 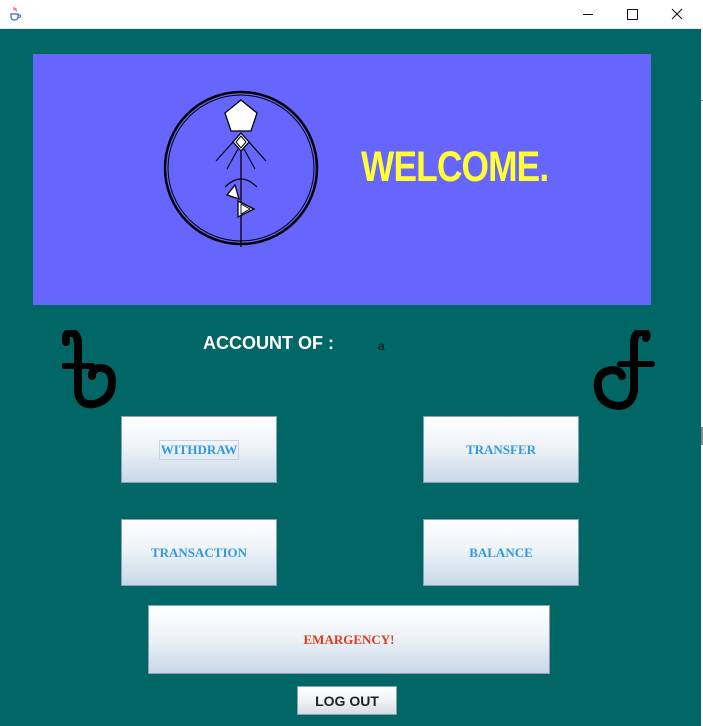 What do you see at coordinates (381, 346) in the screenshot?
I see `account-name-value: a` at bounding box center [381, 346].